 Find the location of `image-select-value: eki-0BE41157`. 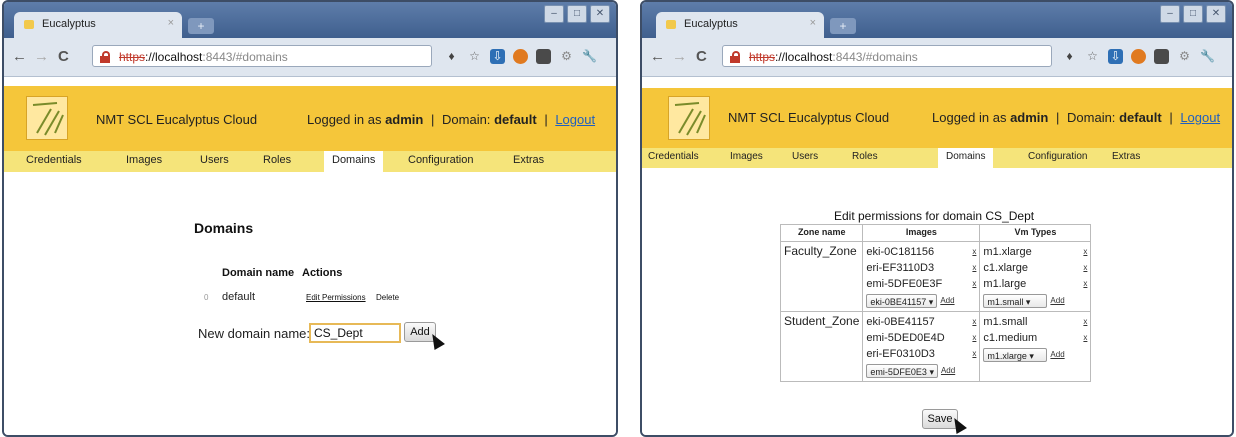

image-select-value: eki-0BE41157 is located at coordinates (898, 302).